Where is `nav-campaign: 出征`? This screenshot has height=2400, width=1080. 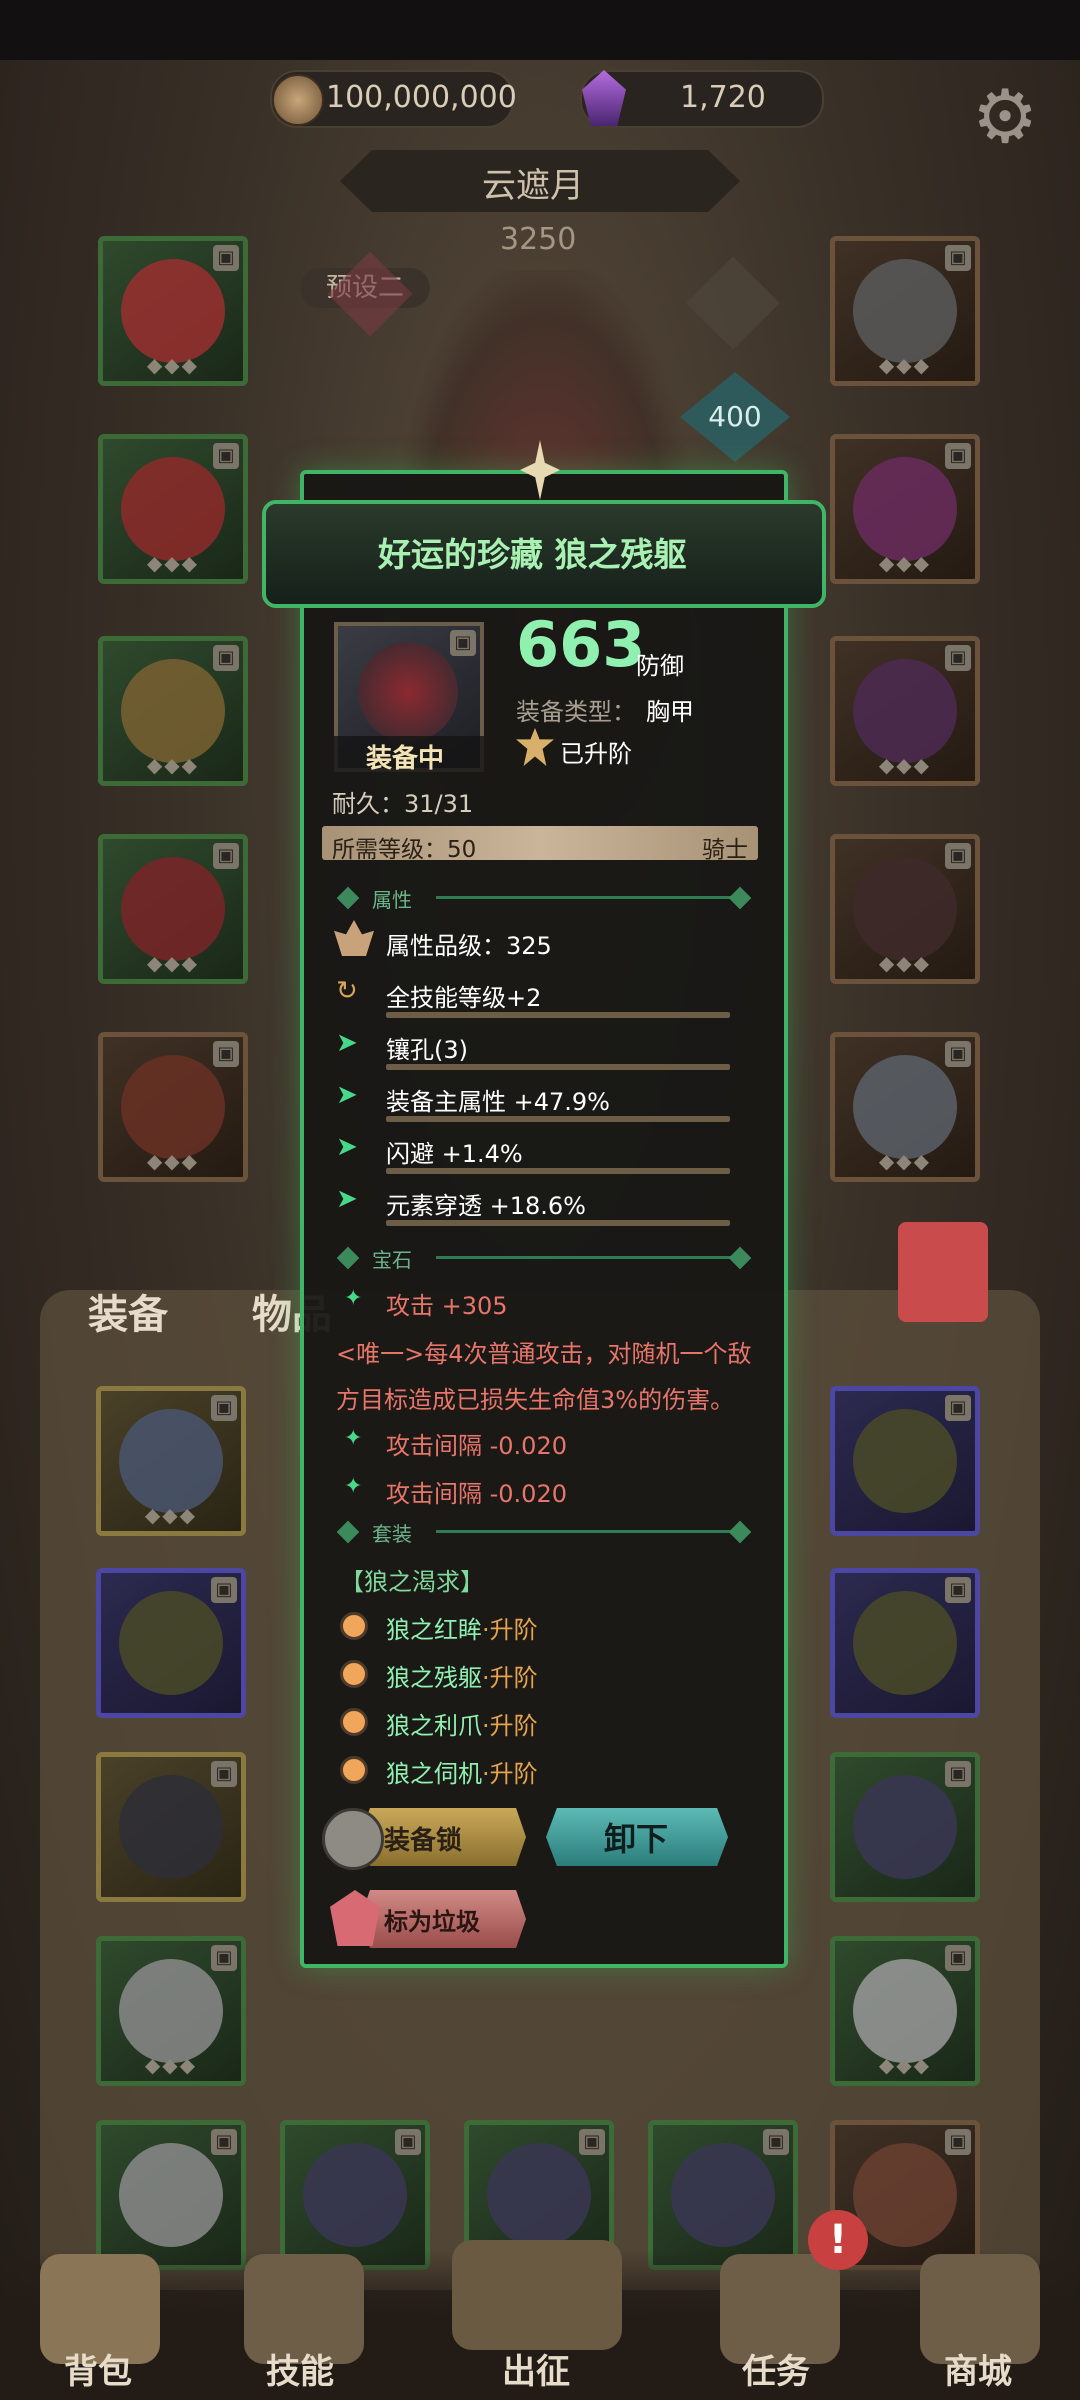
nav-campaign: 出征 is located at coordinates (536, 2368).